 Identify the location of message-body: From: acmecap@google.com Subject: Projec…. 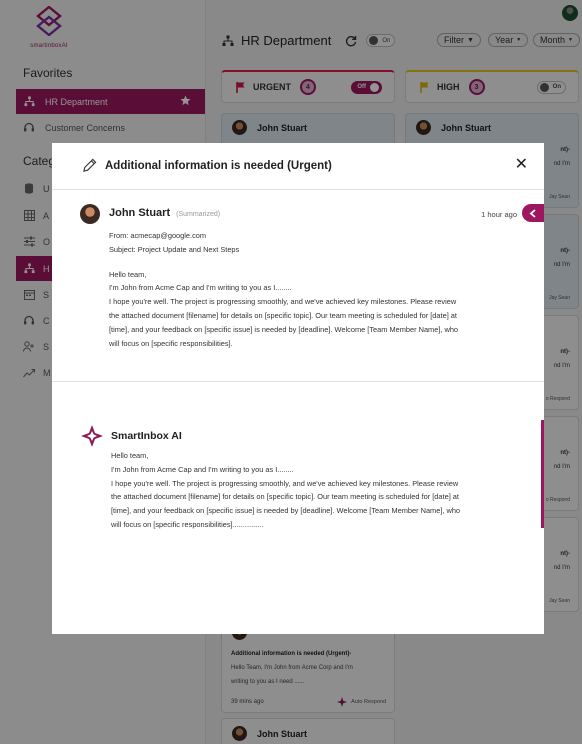
(283, 289).